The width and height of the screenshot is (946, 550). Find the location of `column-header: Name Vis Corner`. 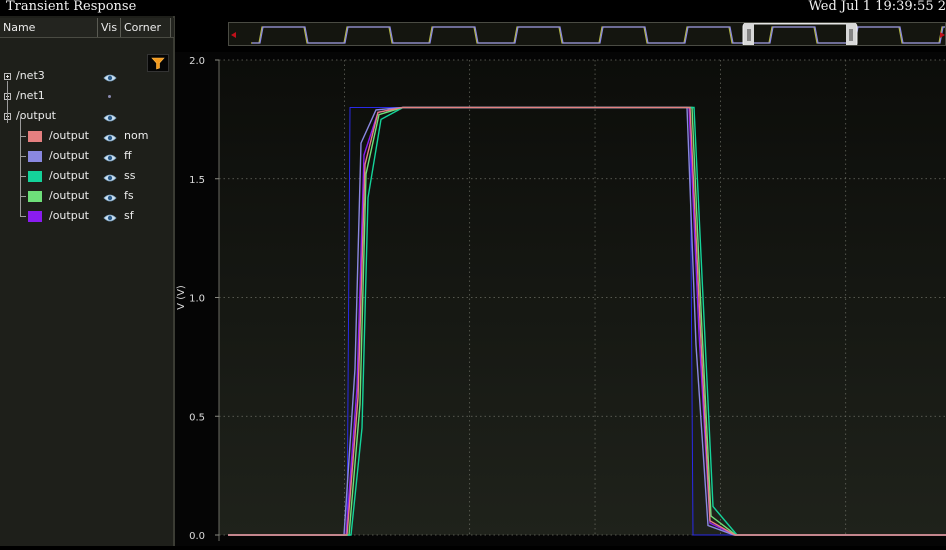

column-header: Name Vis Corner is located at coordinates (87, 28).